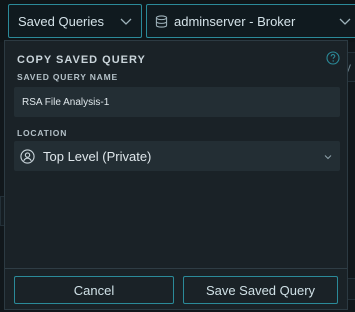 This screenshot has width=355, height=312. I want to click on user-circle-icon, so click(27, 156).